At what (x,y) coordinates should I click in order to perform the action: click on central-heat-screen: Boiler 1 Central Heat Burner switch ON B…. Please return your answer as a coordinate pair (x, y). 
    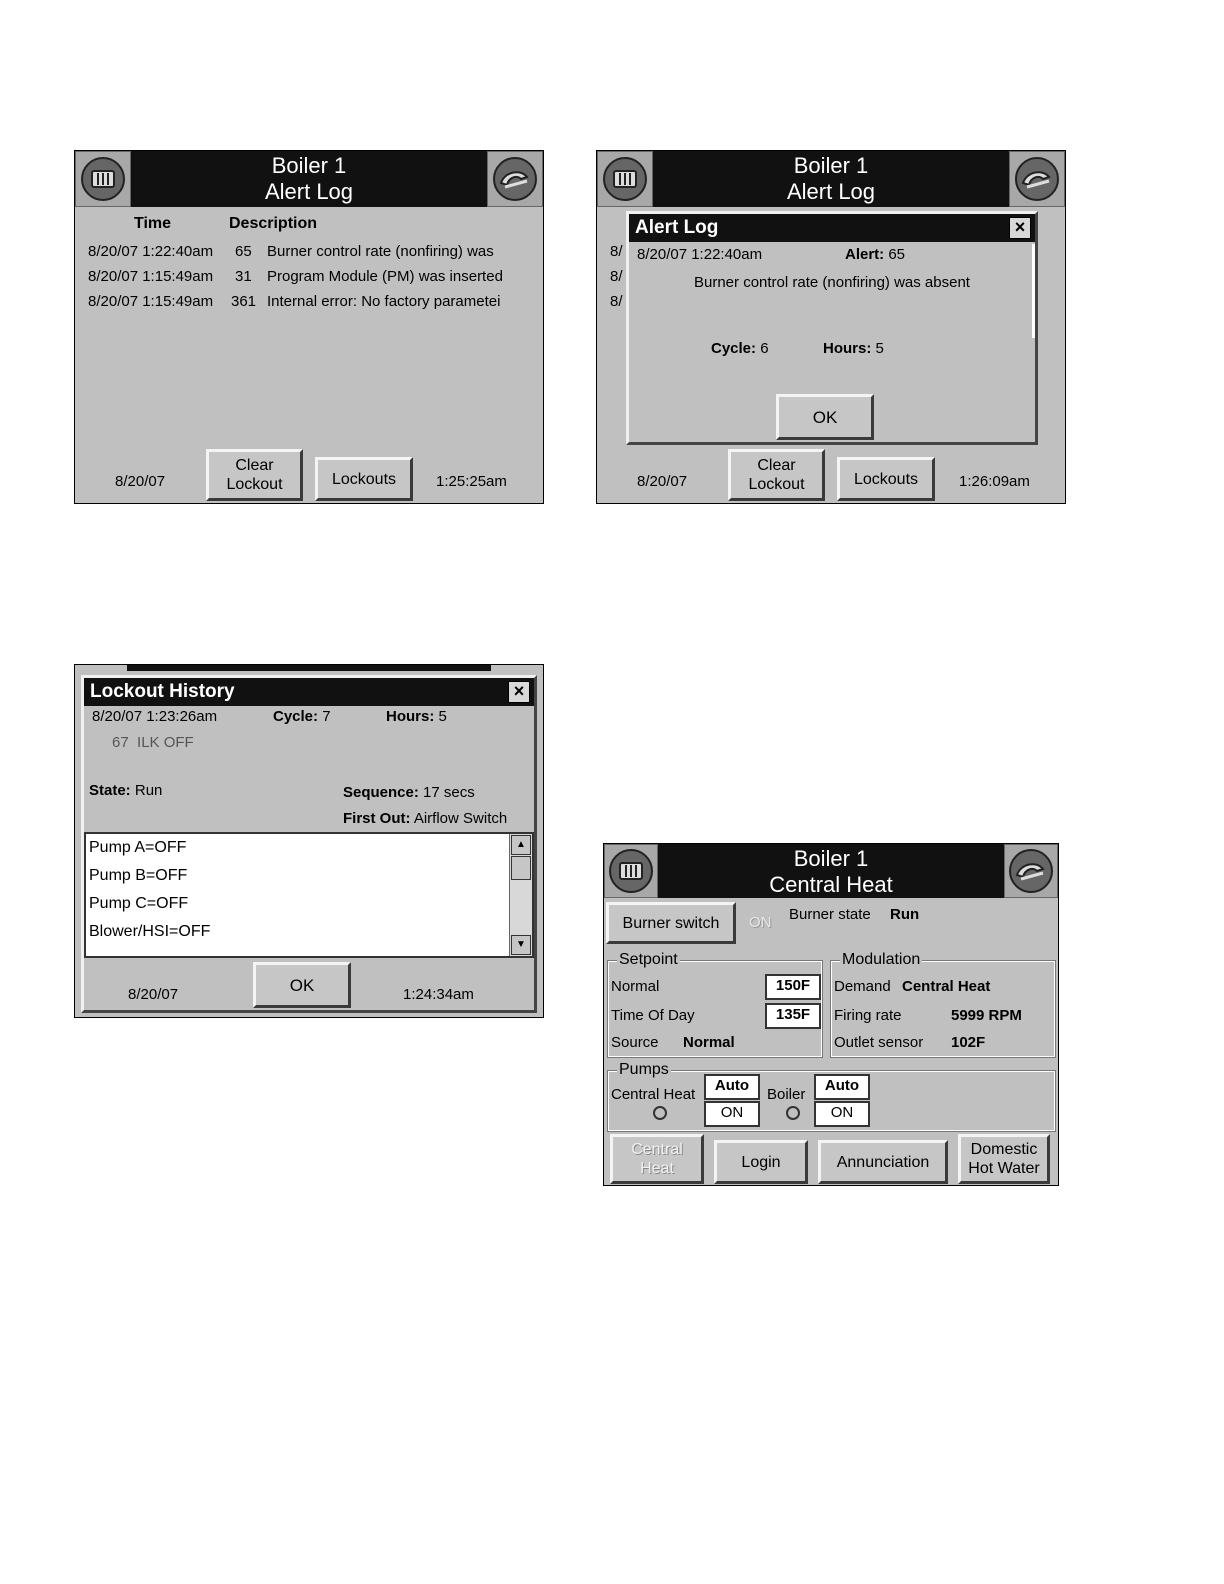
    Looking at the image, I should click on (831, 1014).